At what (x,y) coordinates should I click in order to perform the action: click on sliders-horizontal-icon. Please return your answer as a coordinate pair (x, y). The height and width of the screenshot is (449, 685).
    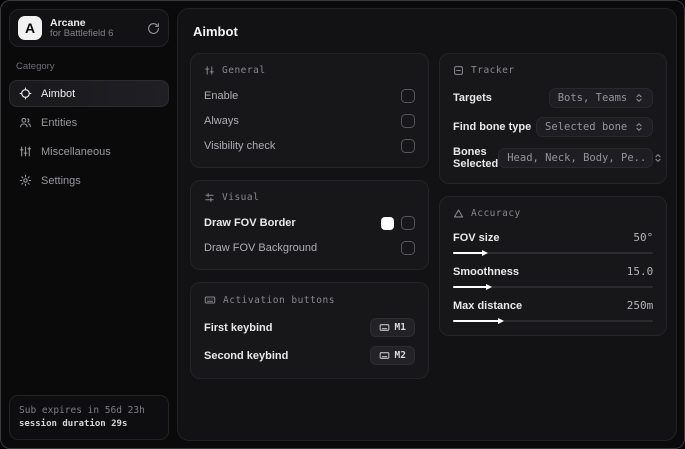
    Looking at the image, I should click on (209, 197).